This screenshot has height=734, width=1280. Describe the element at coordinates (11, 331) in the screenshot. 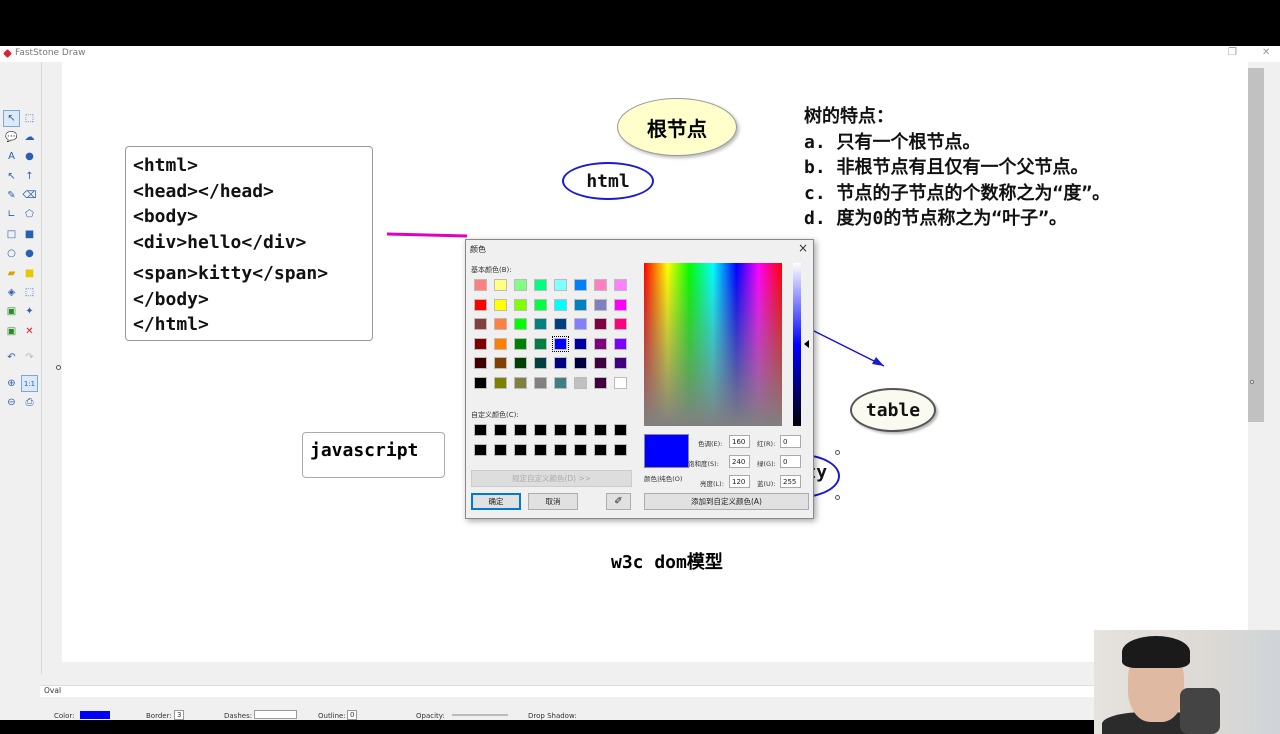

I see `excel-icon: ▣` at that location.